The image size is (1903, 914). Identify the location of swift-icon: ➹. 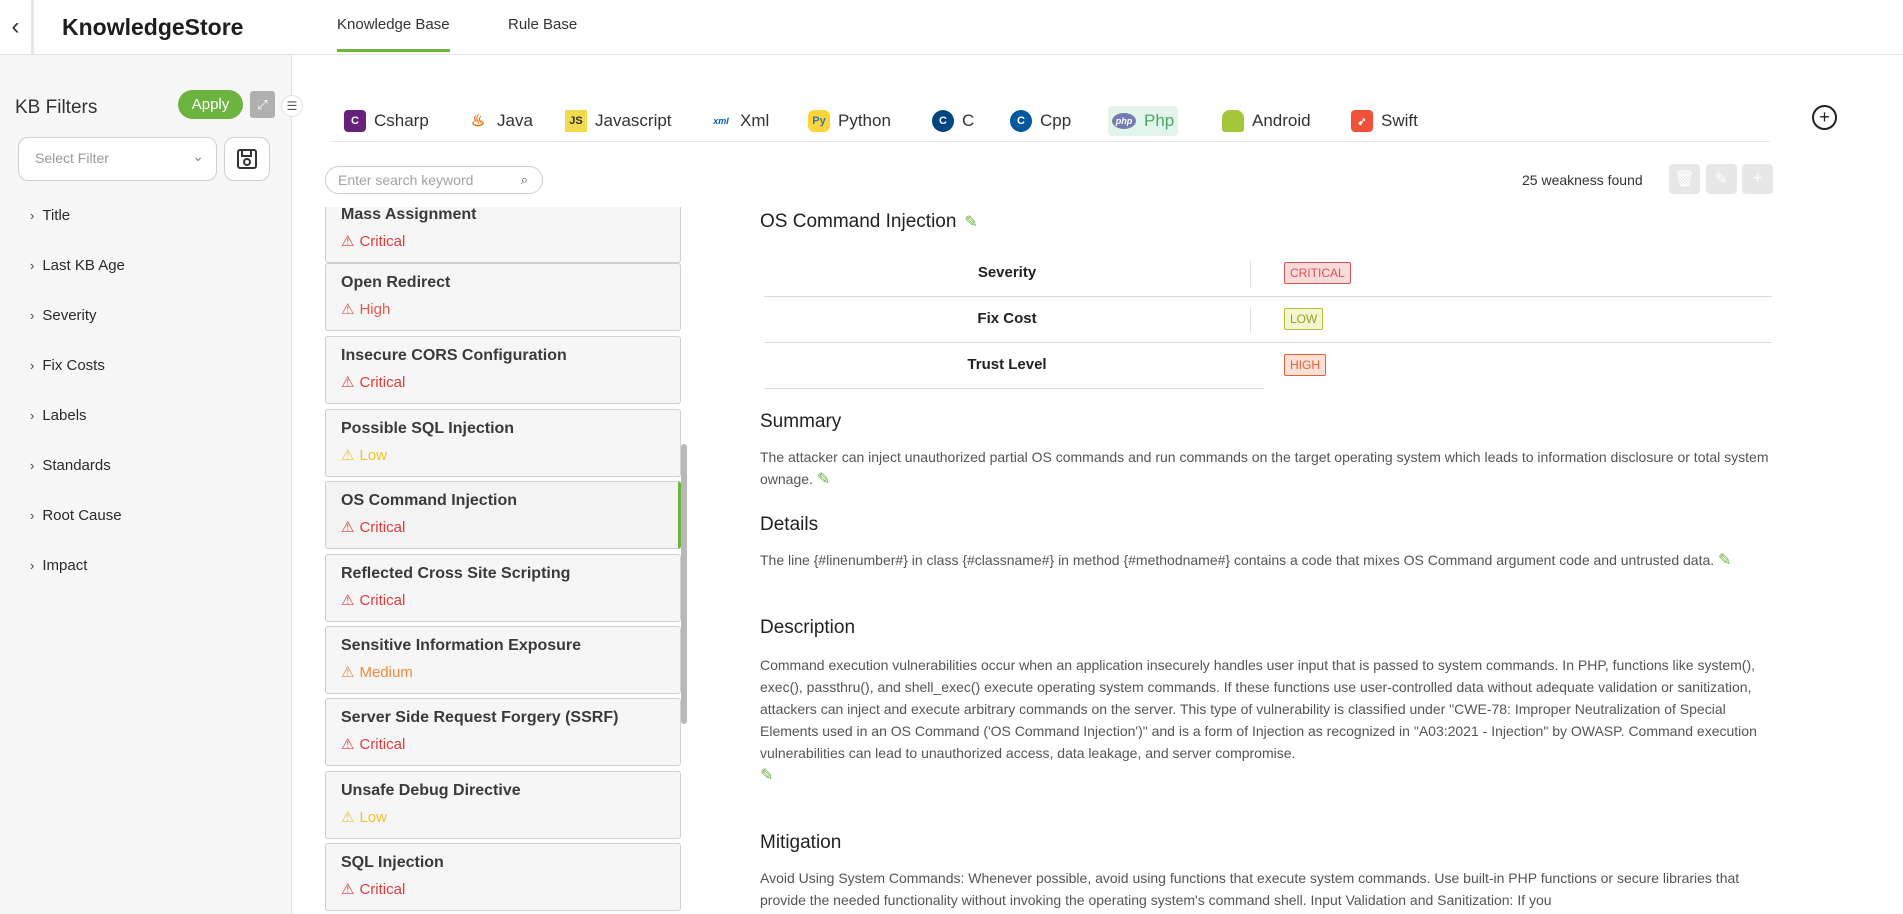
(1362, 121).